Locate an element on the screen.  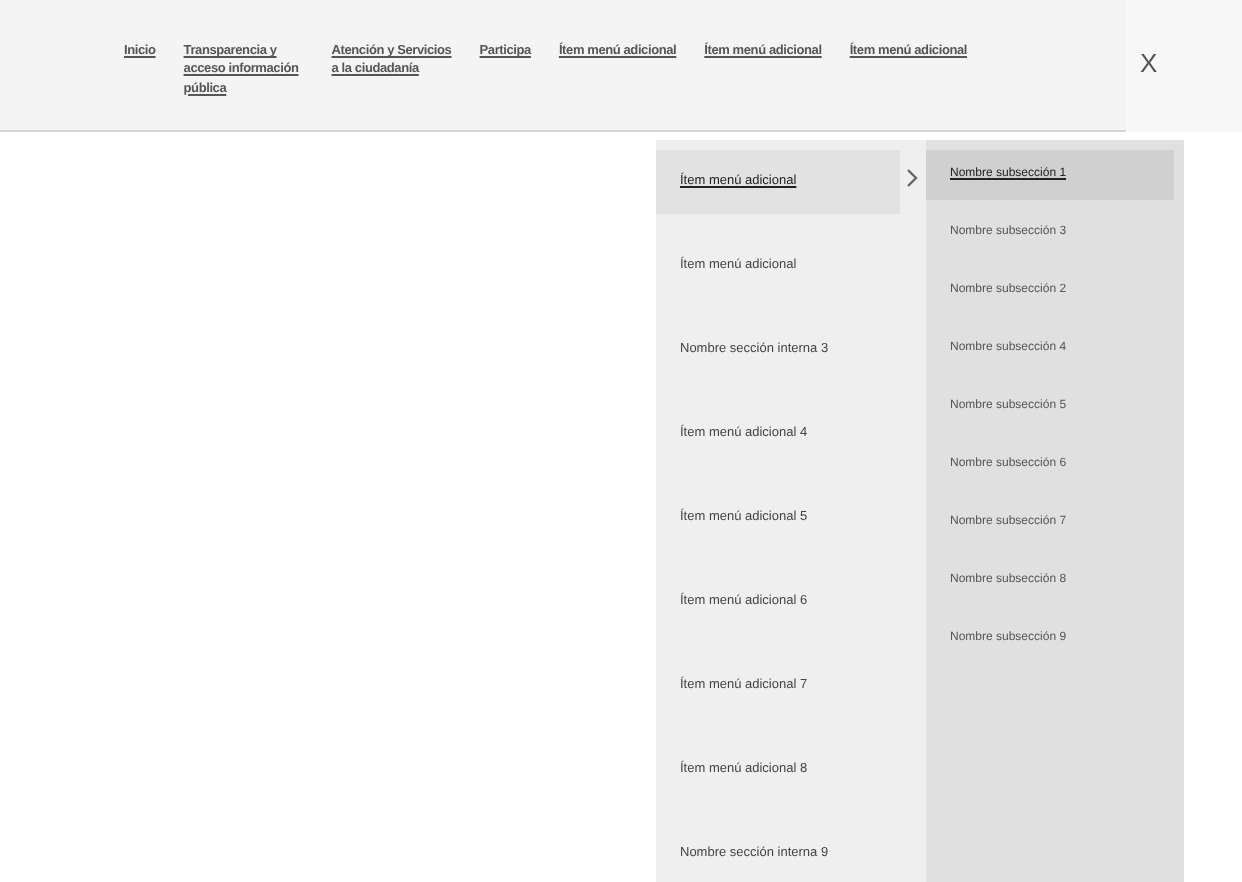
close-button: X is located at coordinates (1149, 63).